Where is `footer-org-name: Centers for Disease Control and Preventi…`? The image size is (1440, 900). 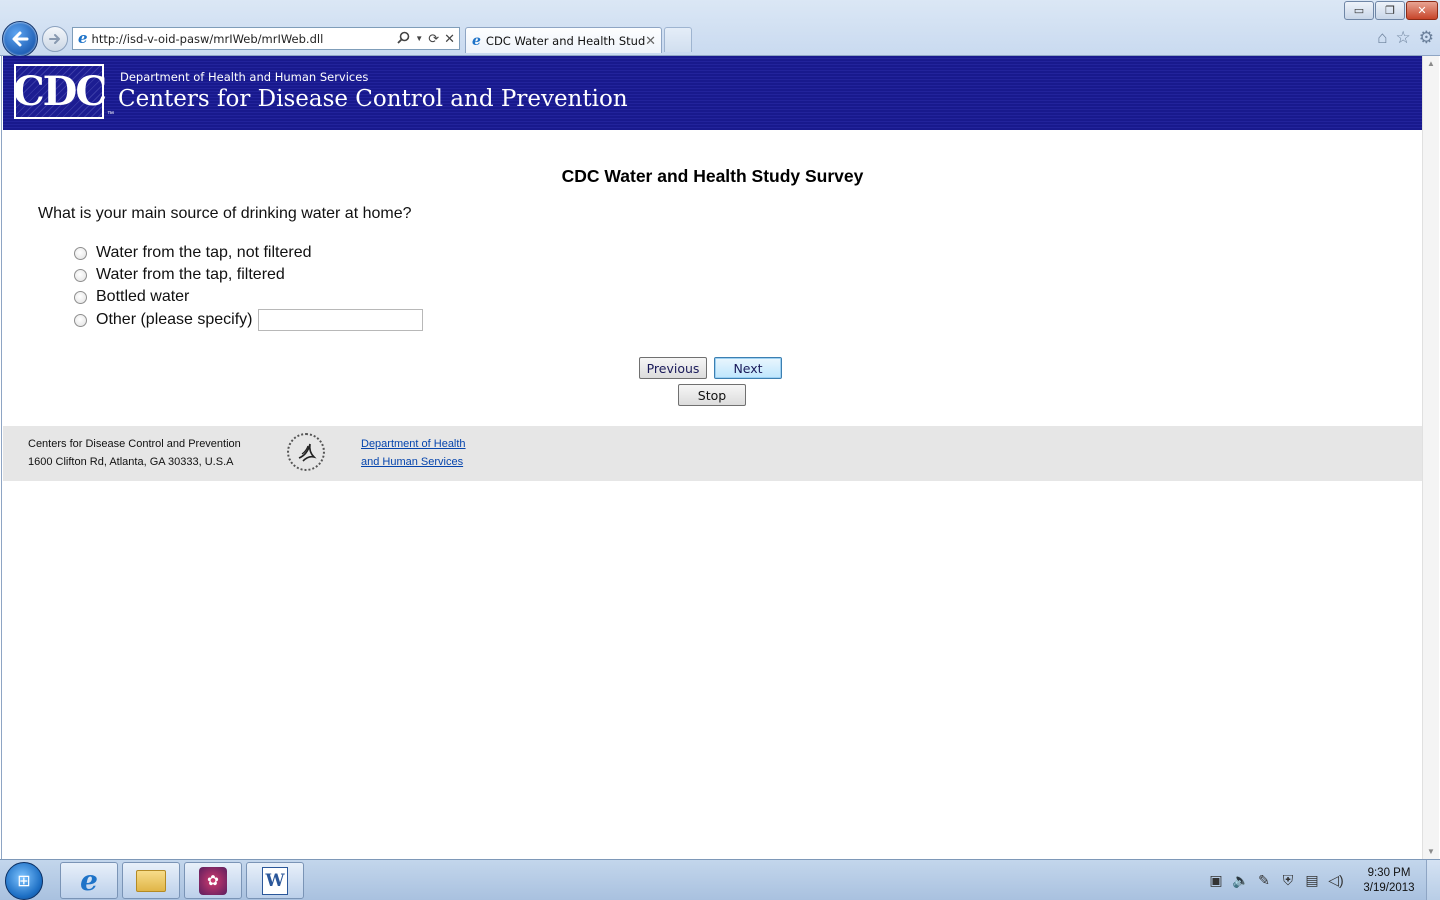 footer-org-name: Centers for Disease Control and Preventi… is located at coordinates (134, 444).